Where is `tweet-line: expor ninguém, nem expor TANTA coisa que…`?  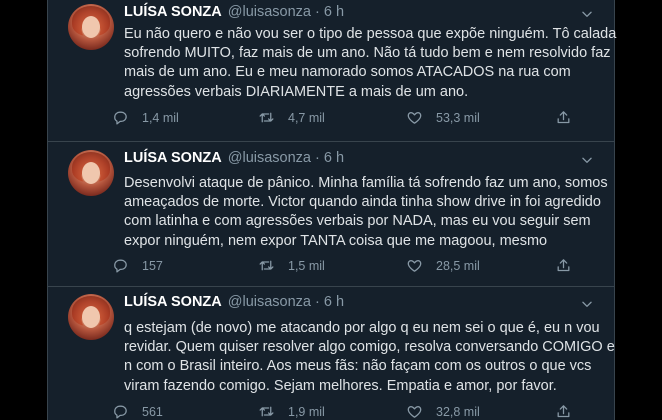 tweet-line: expor ninguém, nem expor TANTA coisa que… is located at coordinates (336, 240).